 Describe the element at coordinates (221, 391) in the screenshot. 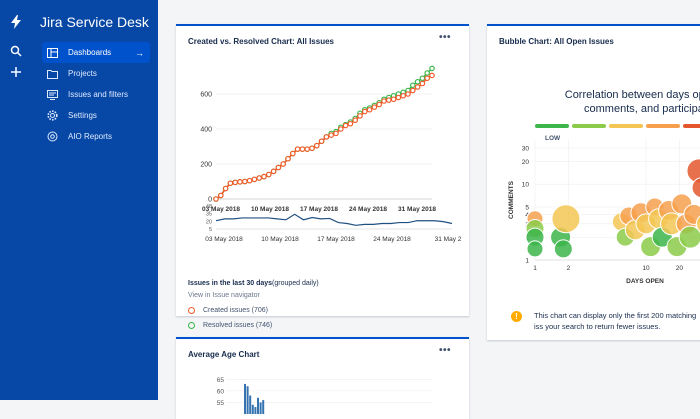

I see `y-tick-label: 60` at that location.